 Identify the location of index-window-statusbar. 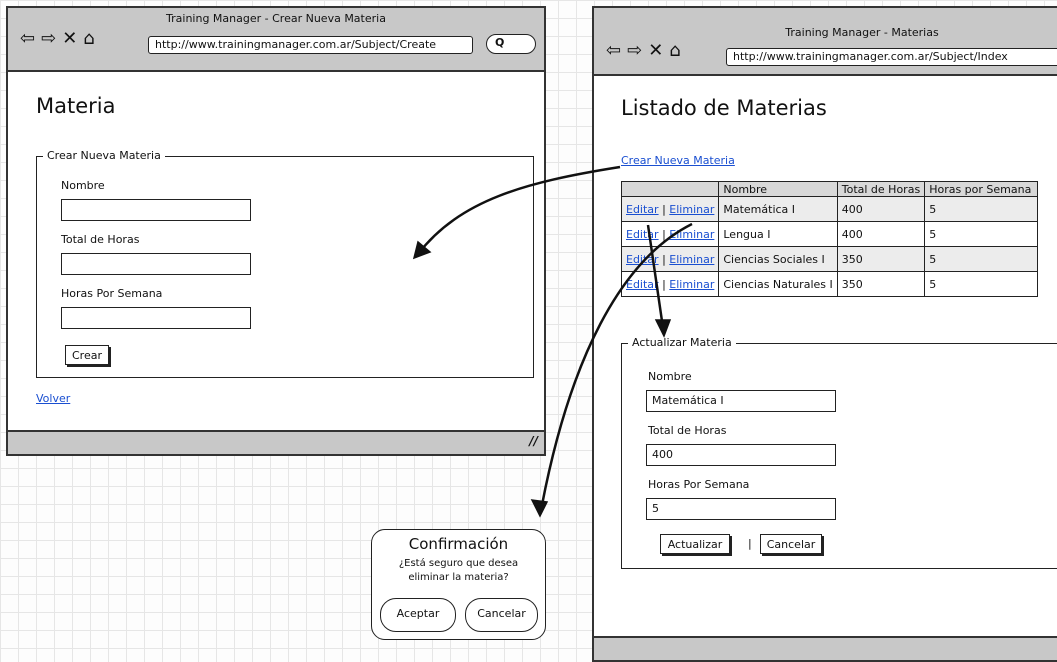
(825, 648).